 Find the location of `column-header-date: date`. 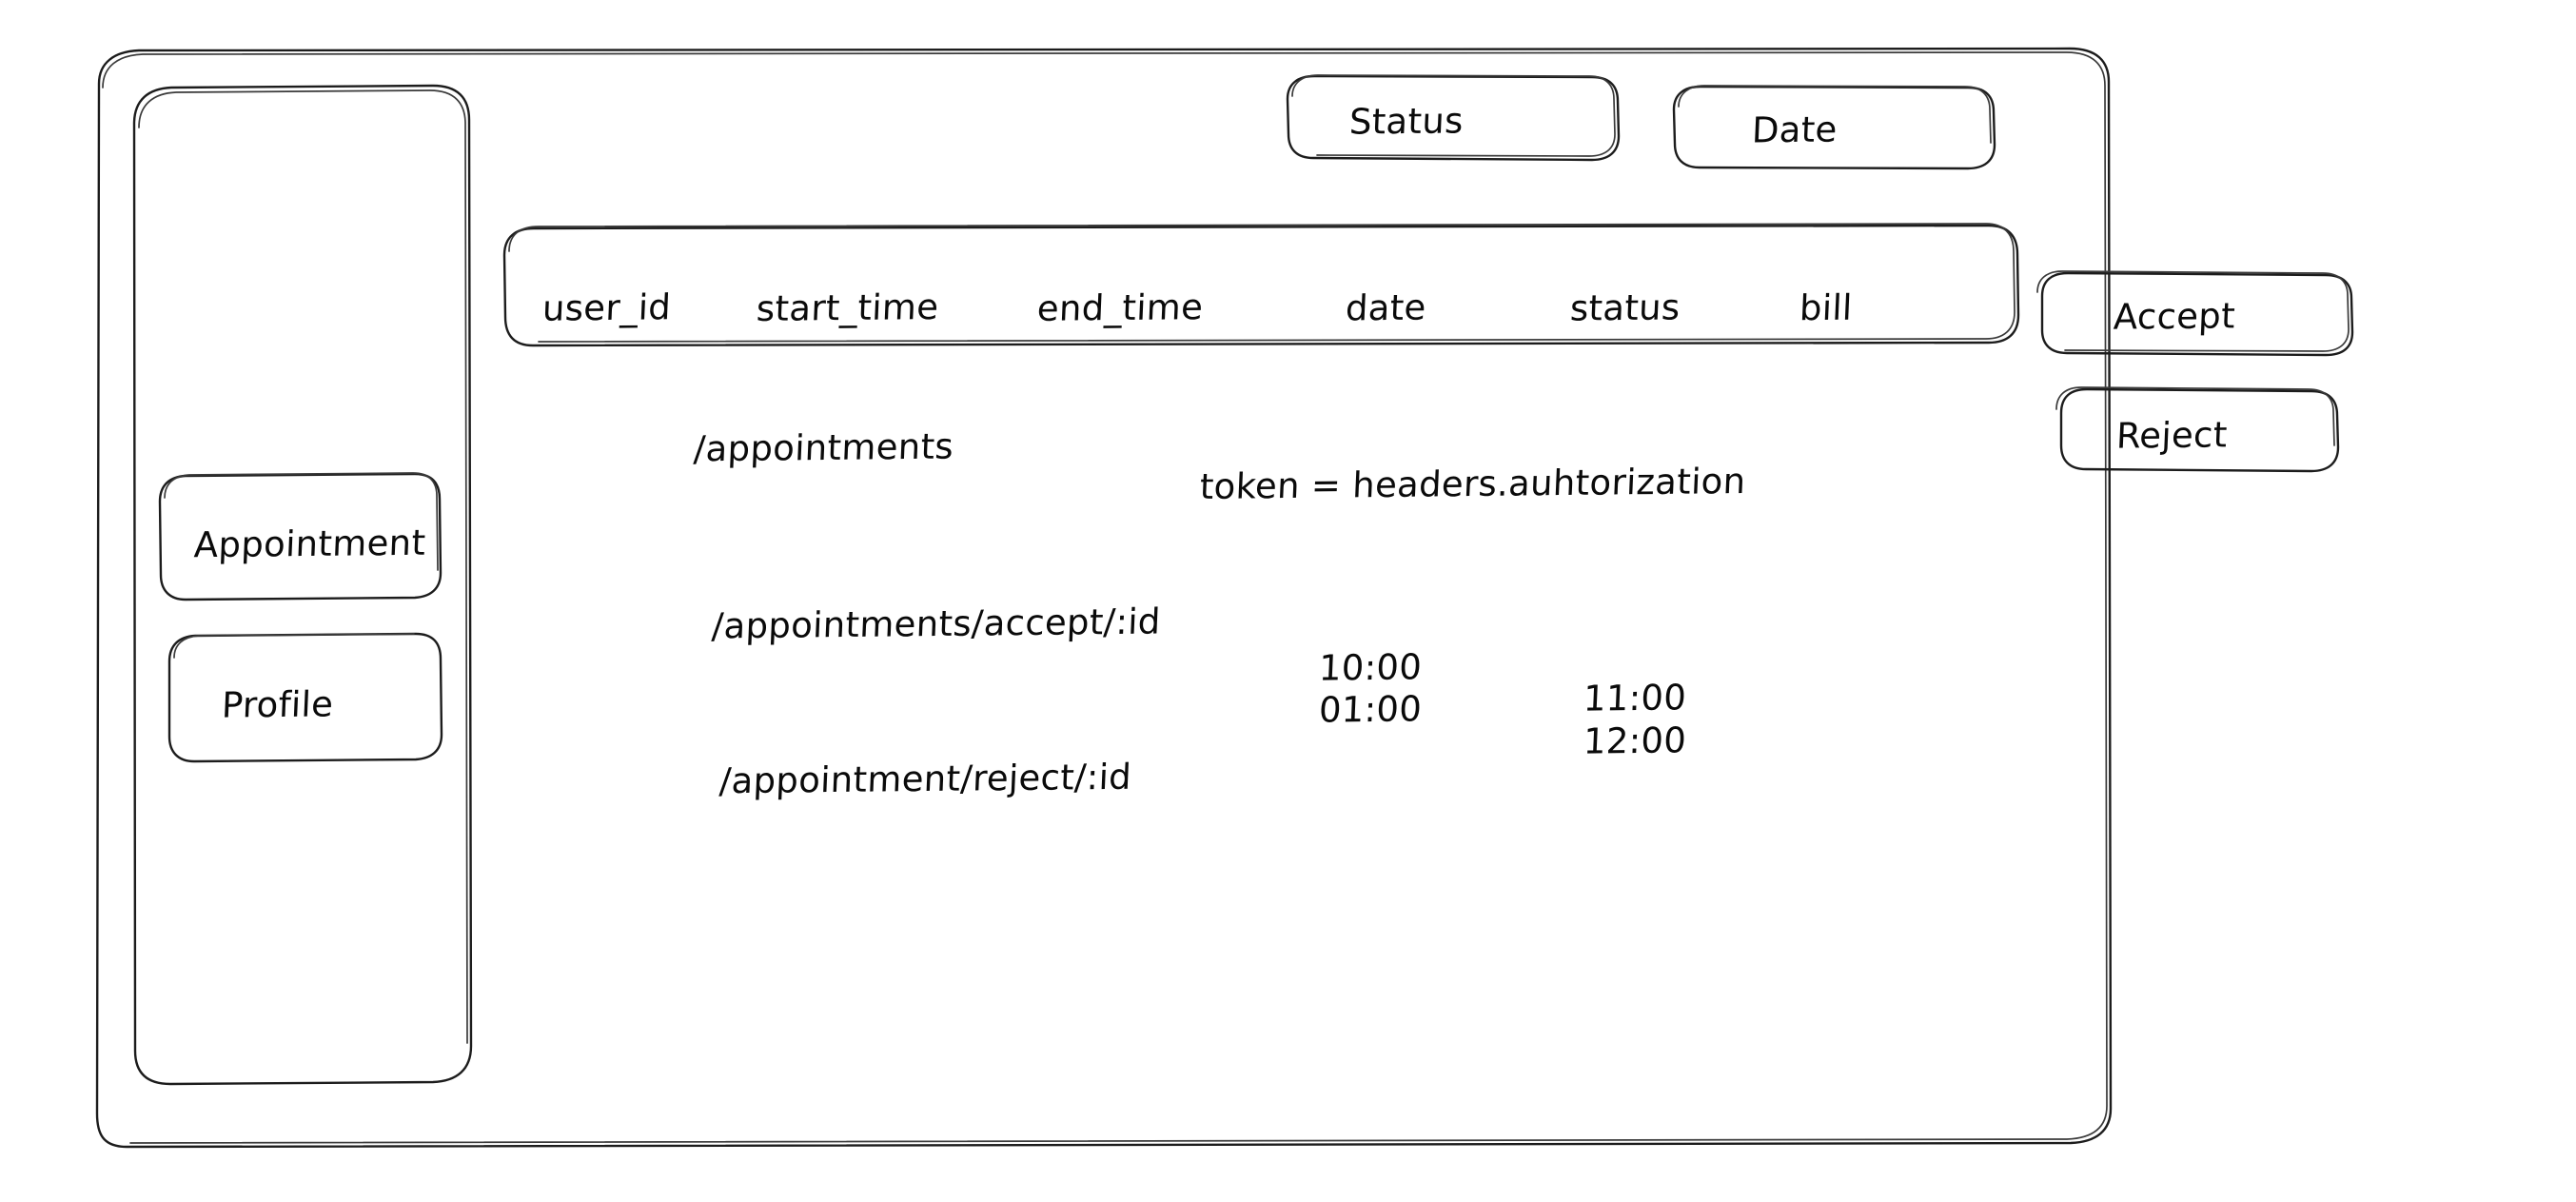

column-header-date: date is located at coordinates (1385, 308).